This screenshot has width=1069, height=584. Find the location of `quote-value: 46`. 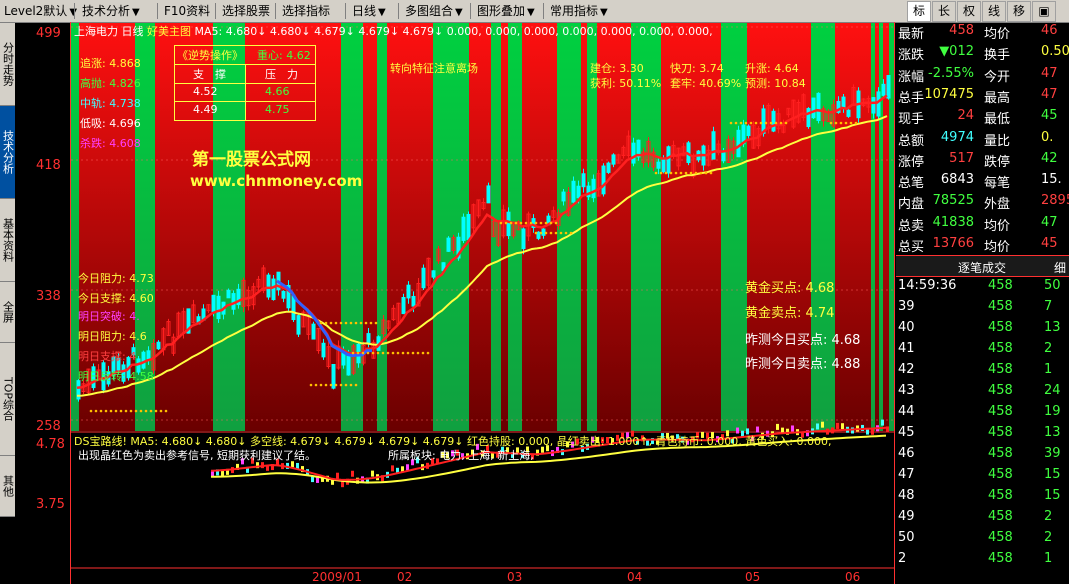

quote-value: 46 is located at coordinates (1049, 30).